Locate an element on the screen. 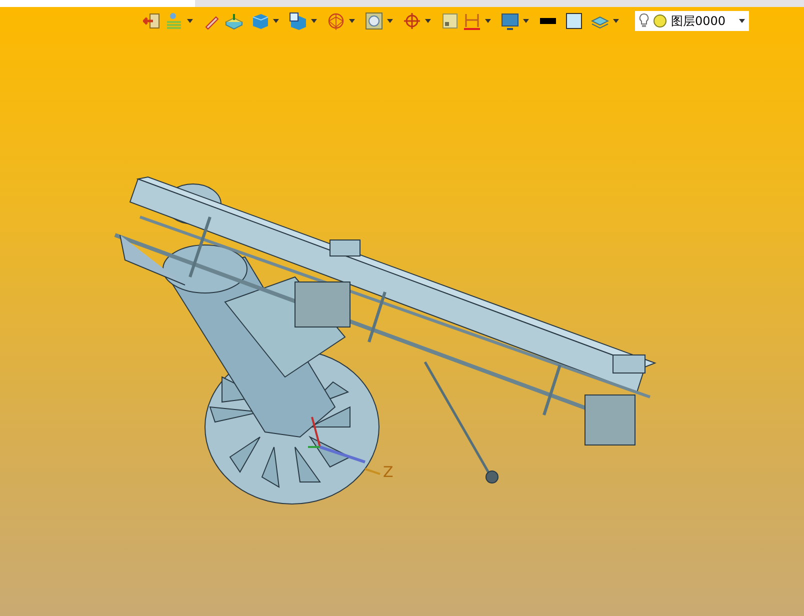  circle-icon is located at coordinates (660, 21).